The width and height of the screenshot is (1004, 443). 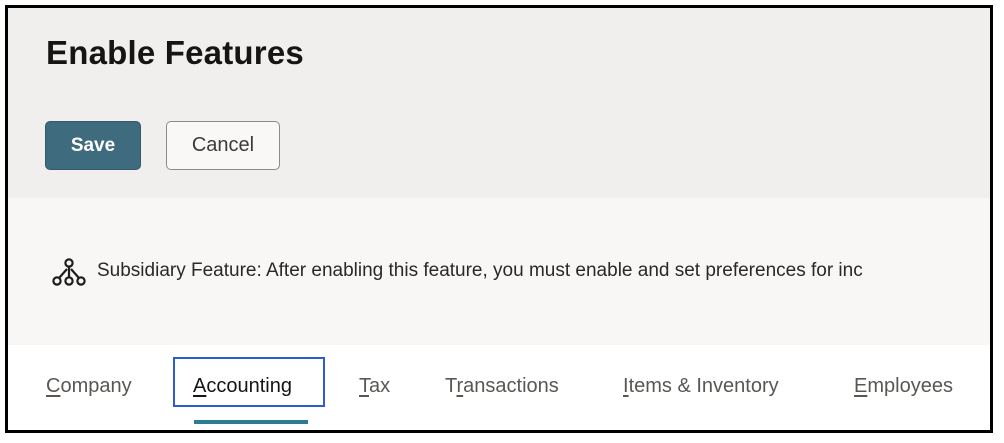 What do you see at coordinates (69, 273) in the screenshot?
I see `hierarchy-icon` at bounding box center [69, 273].